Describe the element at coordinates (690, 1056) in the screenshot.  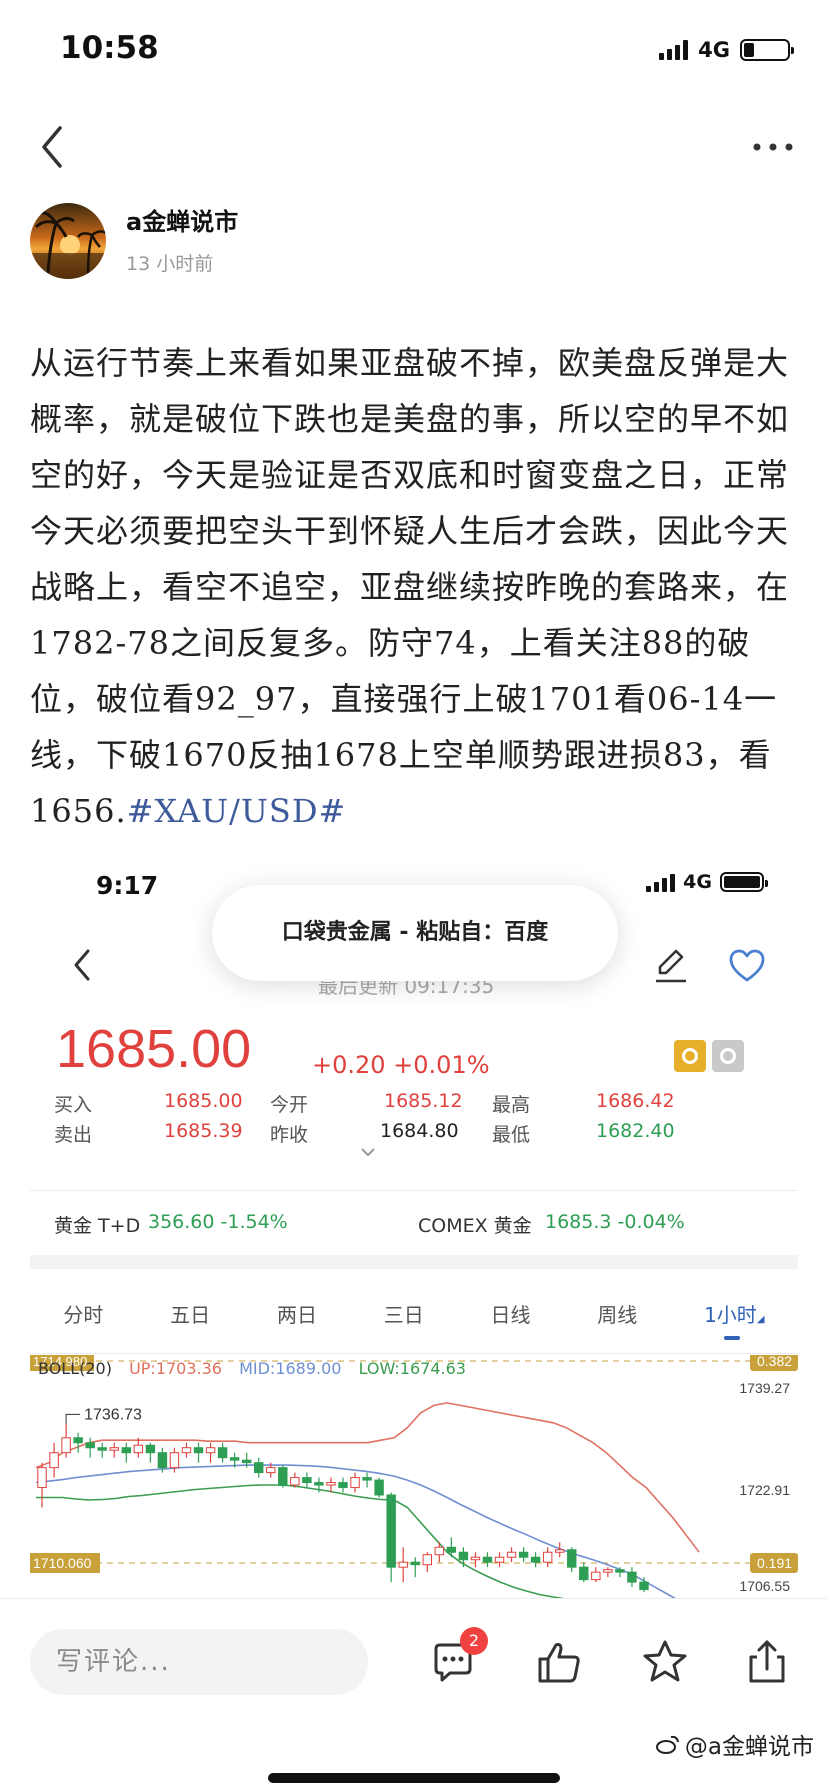
I see `yellow-badge-icon` at that location.